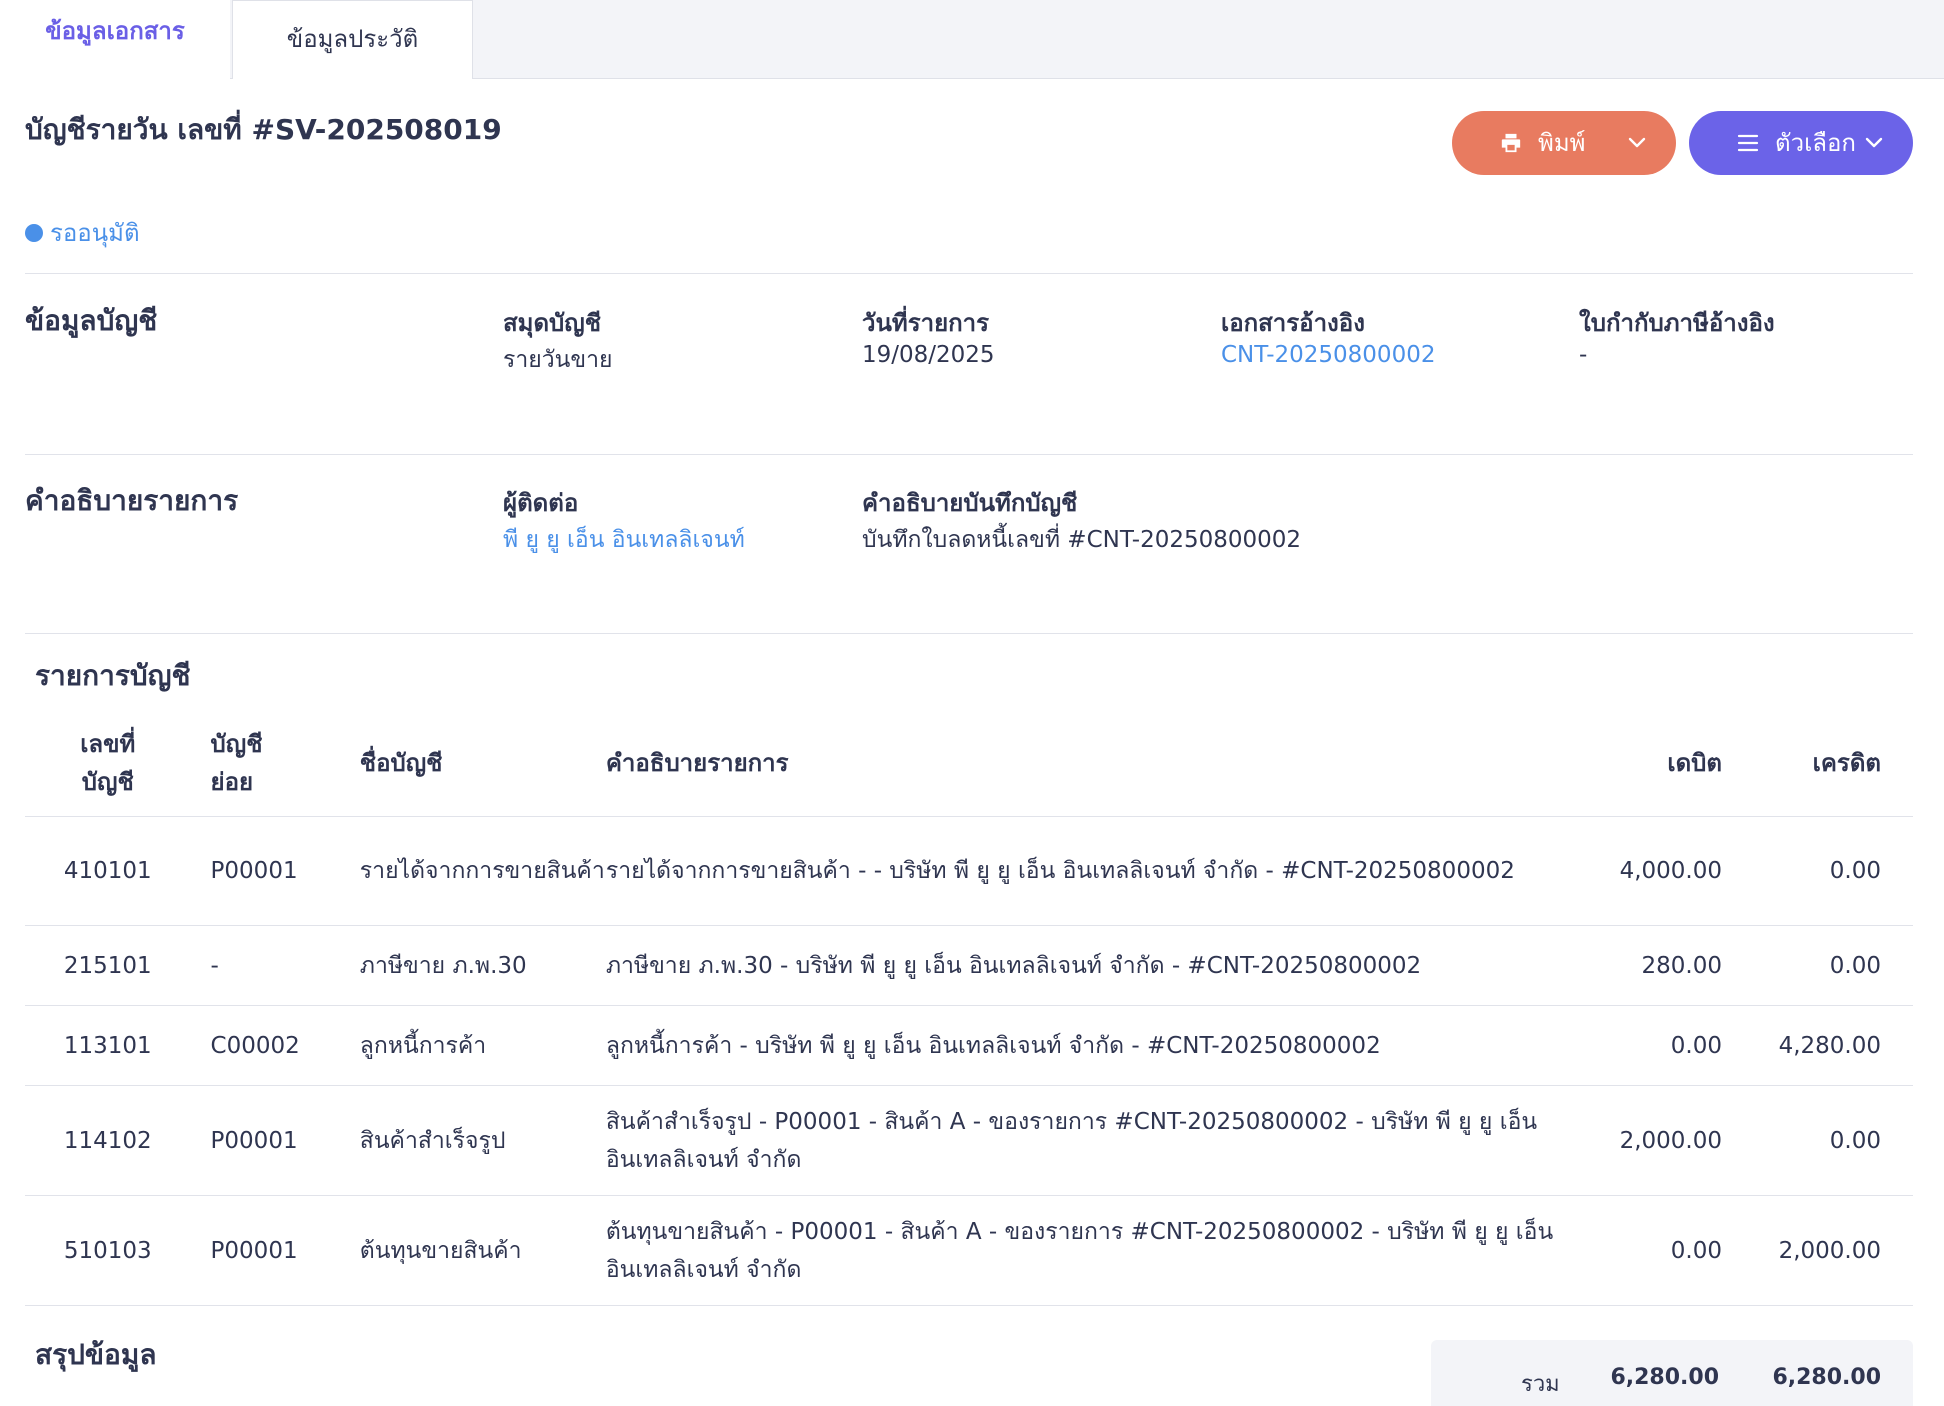  Describe the element at coordinates (552, 323) in the screenshot. I see `book-label: สมุดบัญชี` at that location.